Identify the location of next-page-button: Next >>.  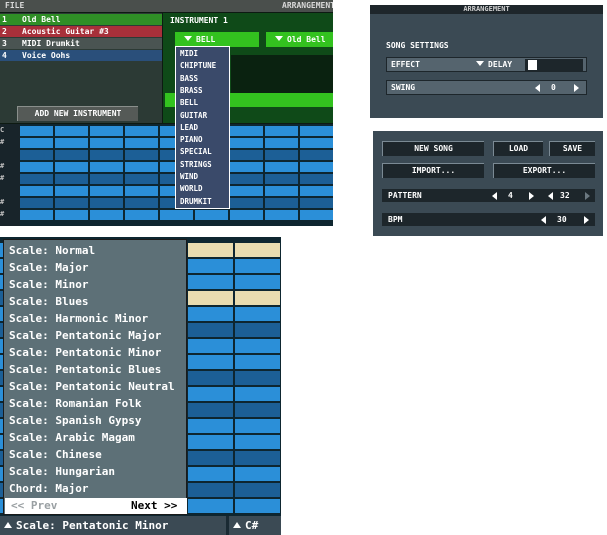
(154, 506).